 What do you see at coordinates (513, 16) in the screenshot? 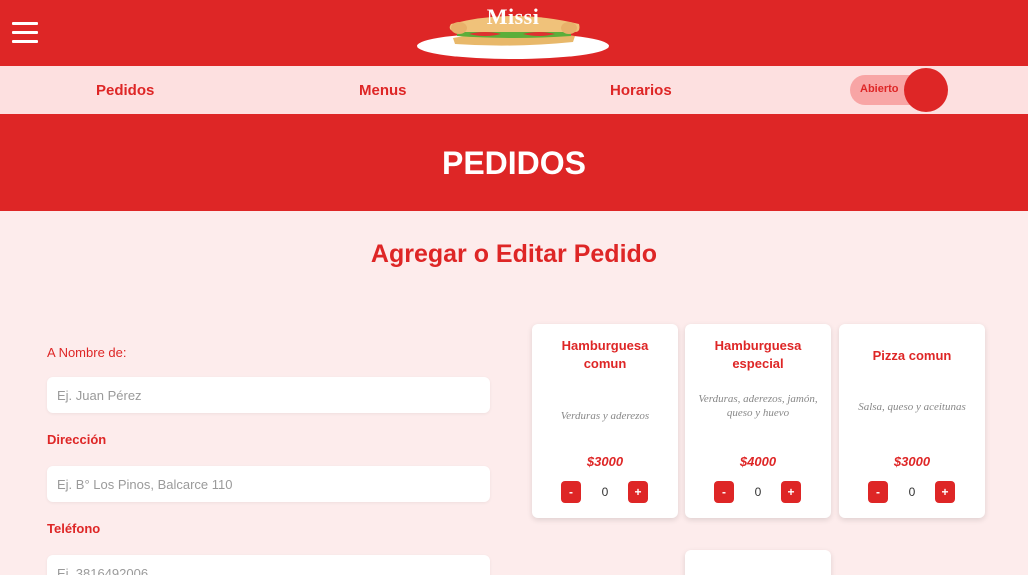
I see `logo-text: Missi` at bounding box center [513, 16].